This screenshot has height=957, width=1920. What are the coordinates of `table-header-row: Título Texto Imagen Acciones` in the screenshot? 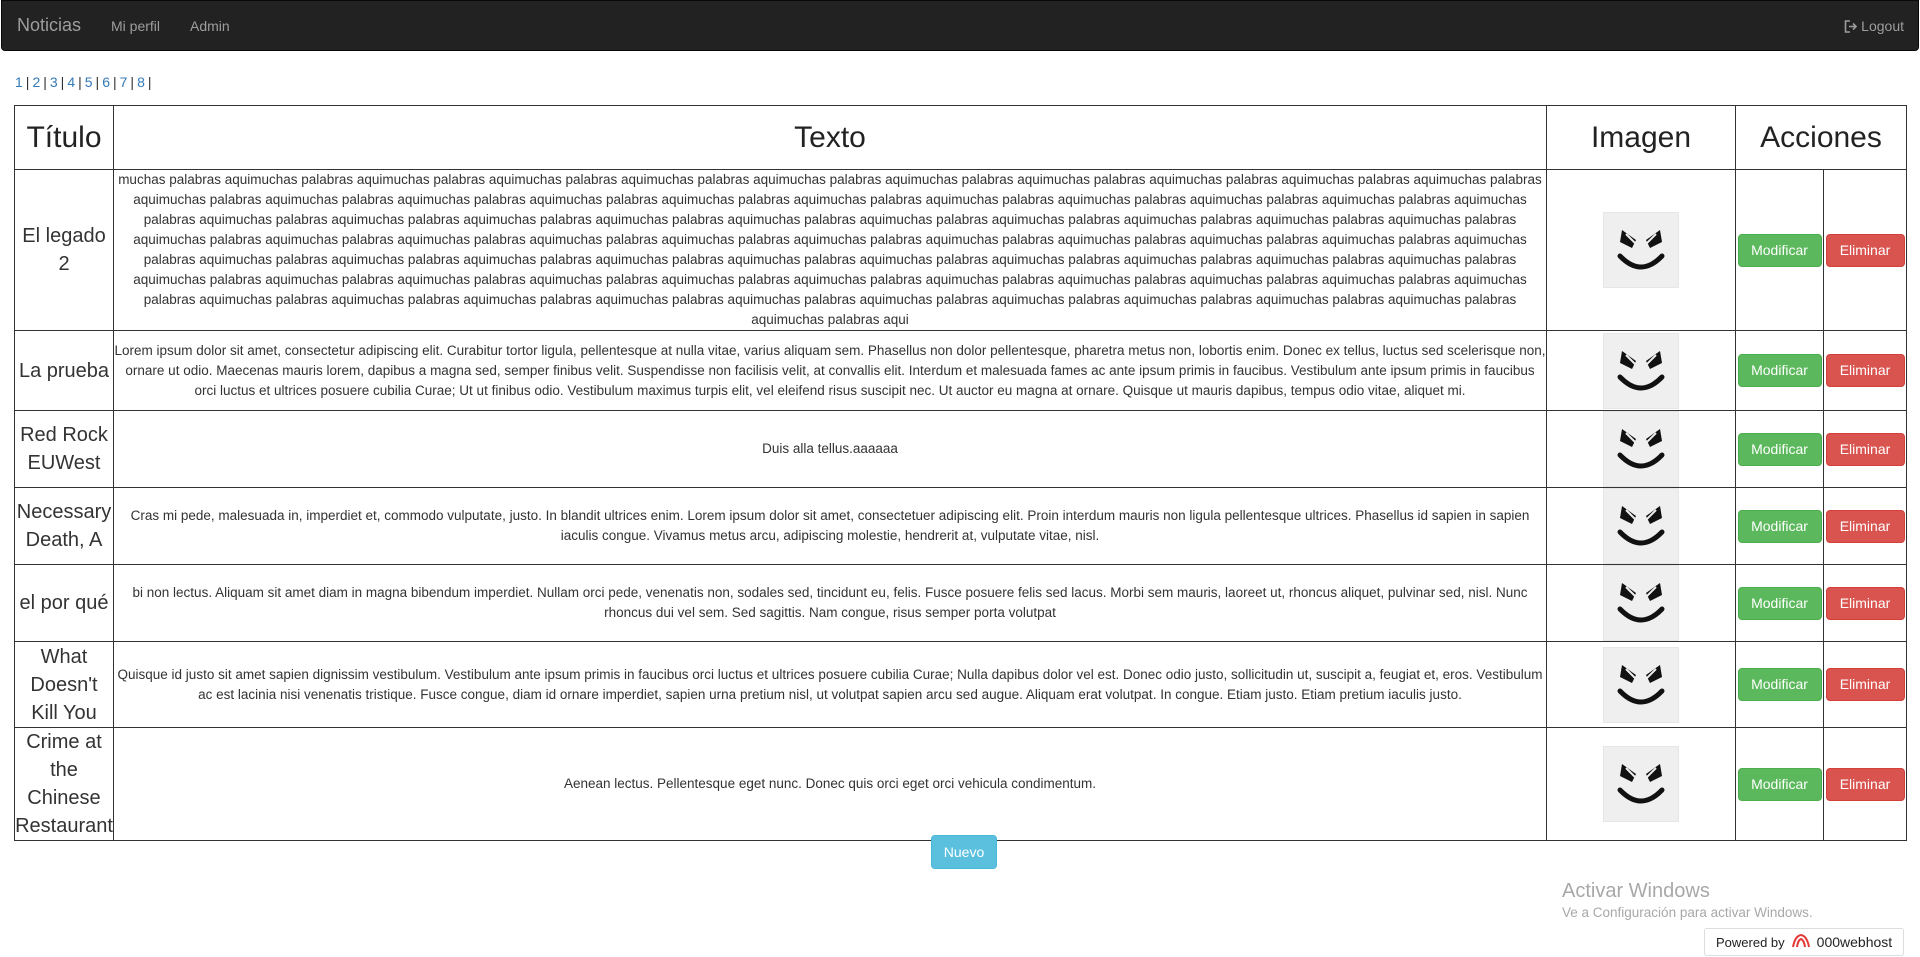 It's located at (961, 137).